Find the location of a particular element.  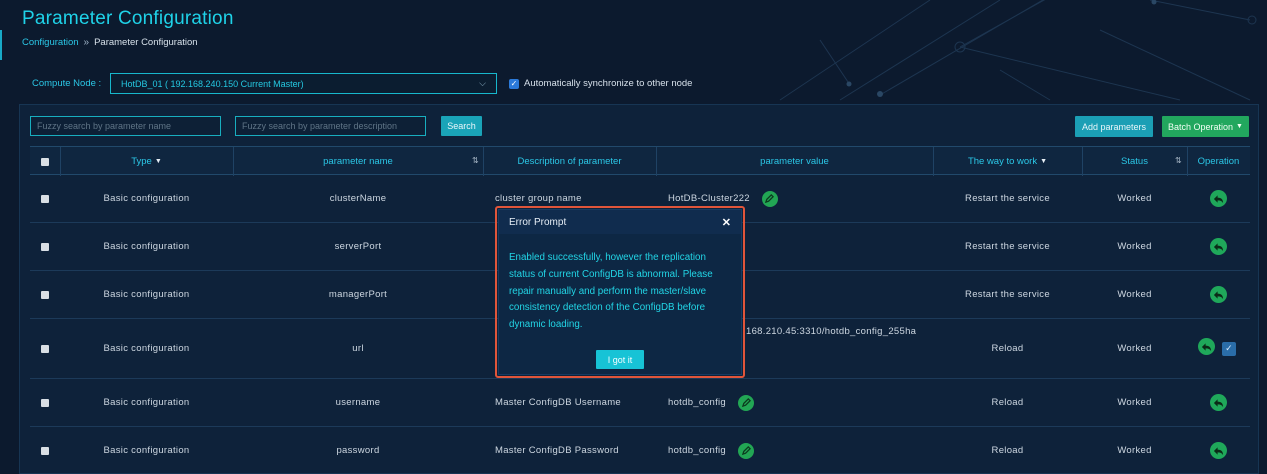

header-status: Status is located at coordinates (1134, 161).